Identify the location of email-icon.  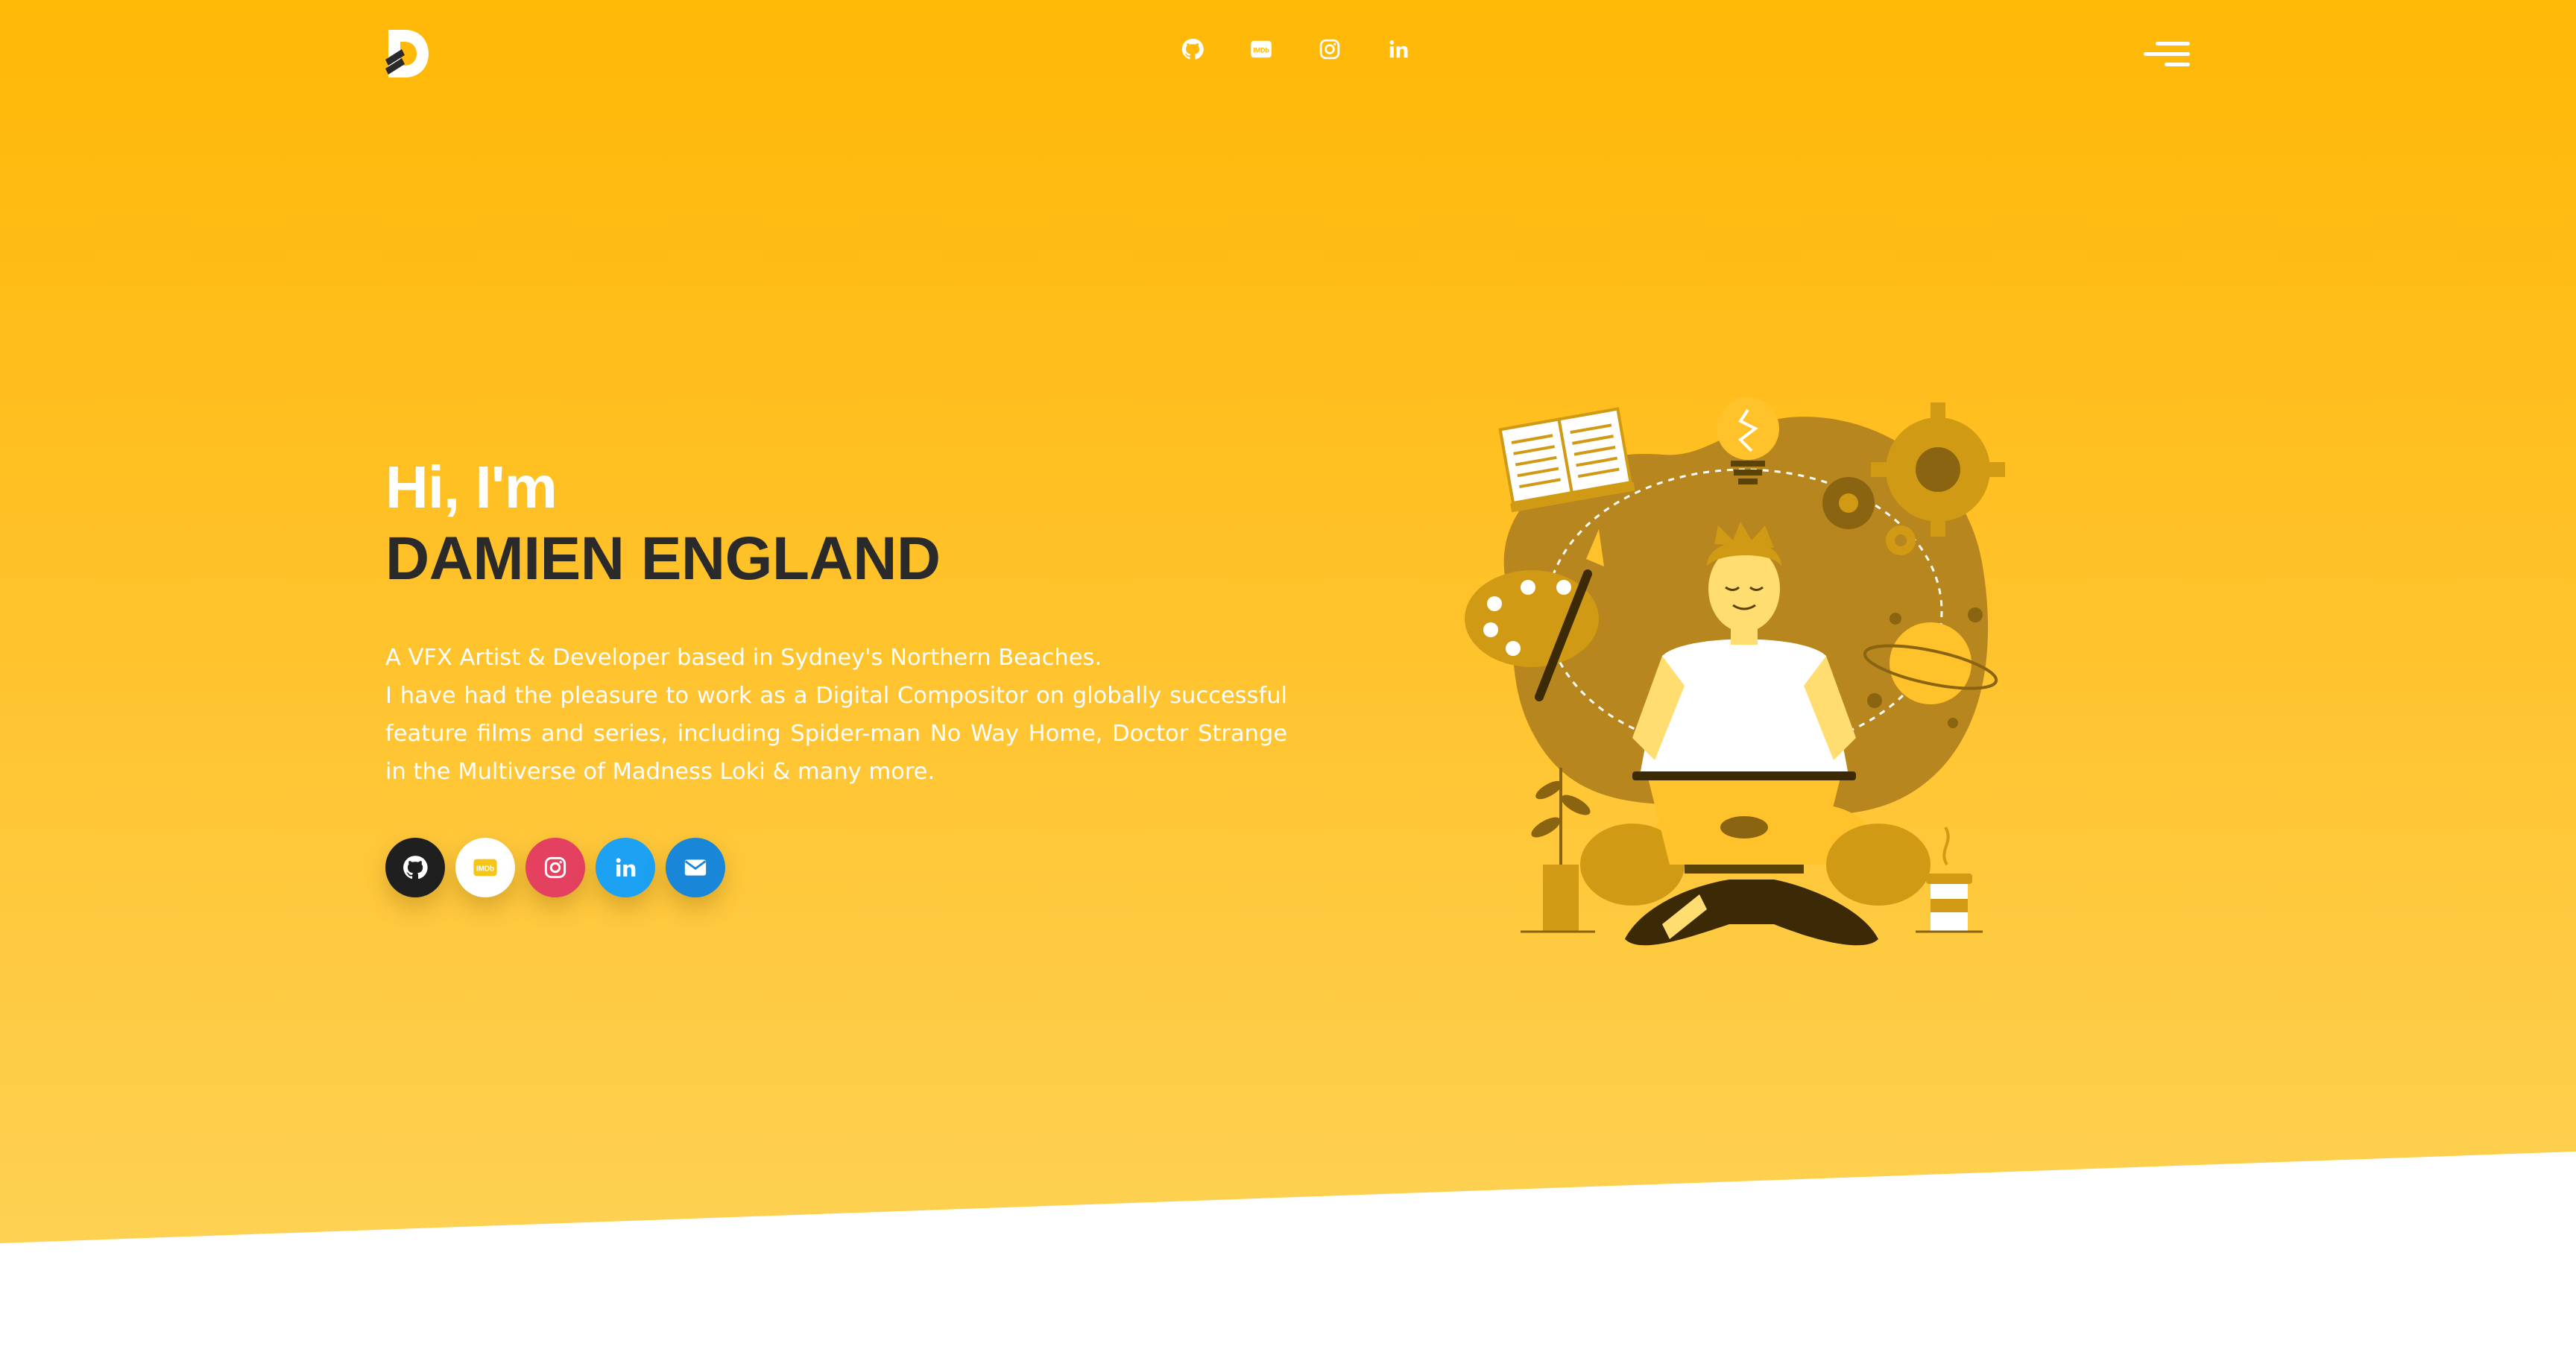
(695, 867).